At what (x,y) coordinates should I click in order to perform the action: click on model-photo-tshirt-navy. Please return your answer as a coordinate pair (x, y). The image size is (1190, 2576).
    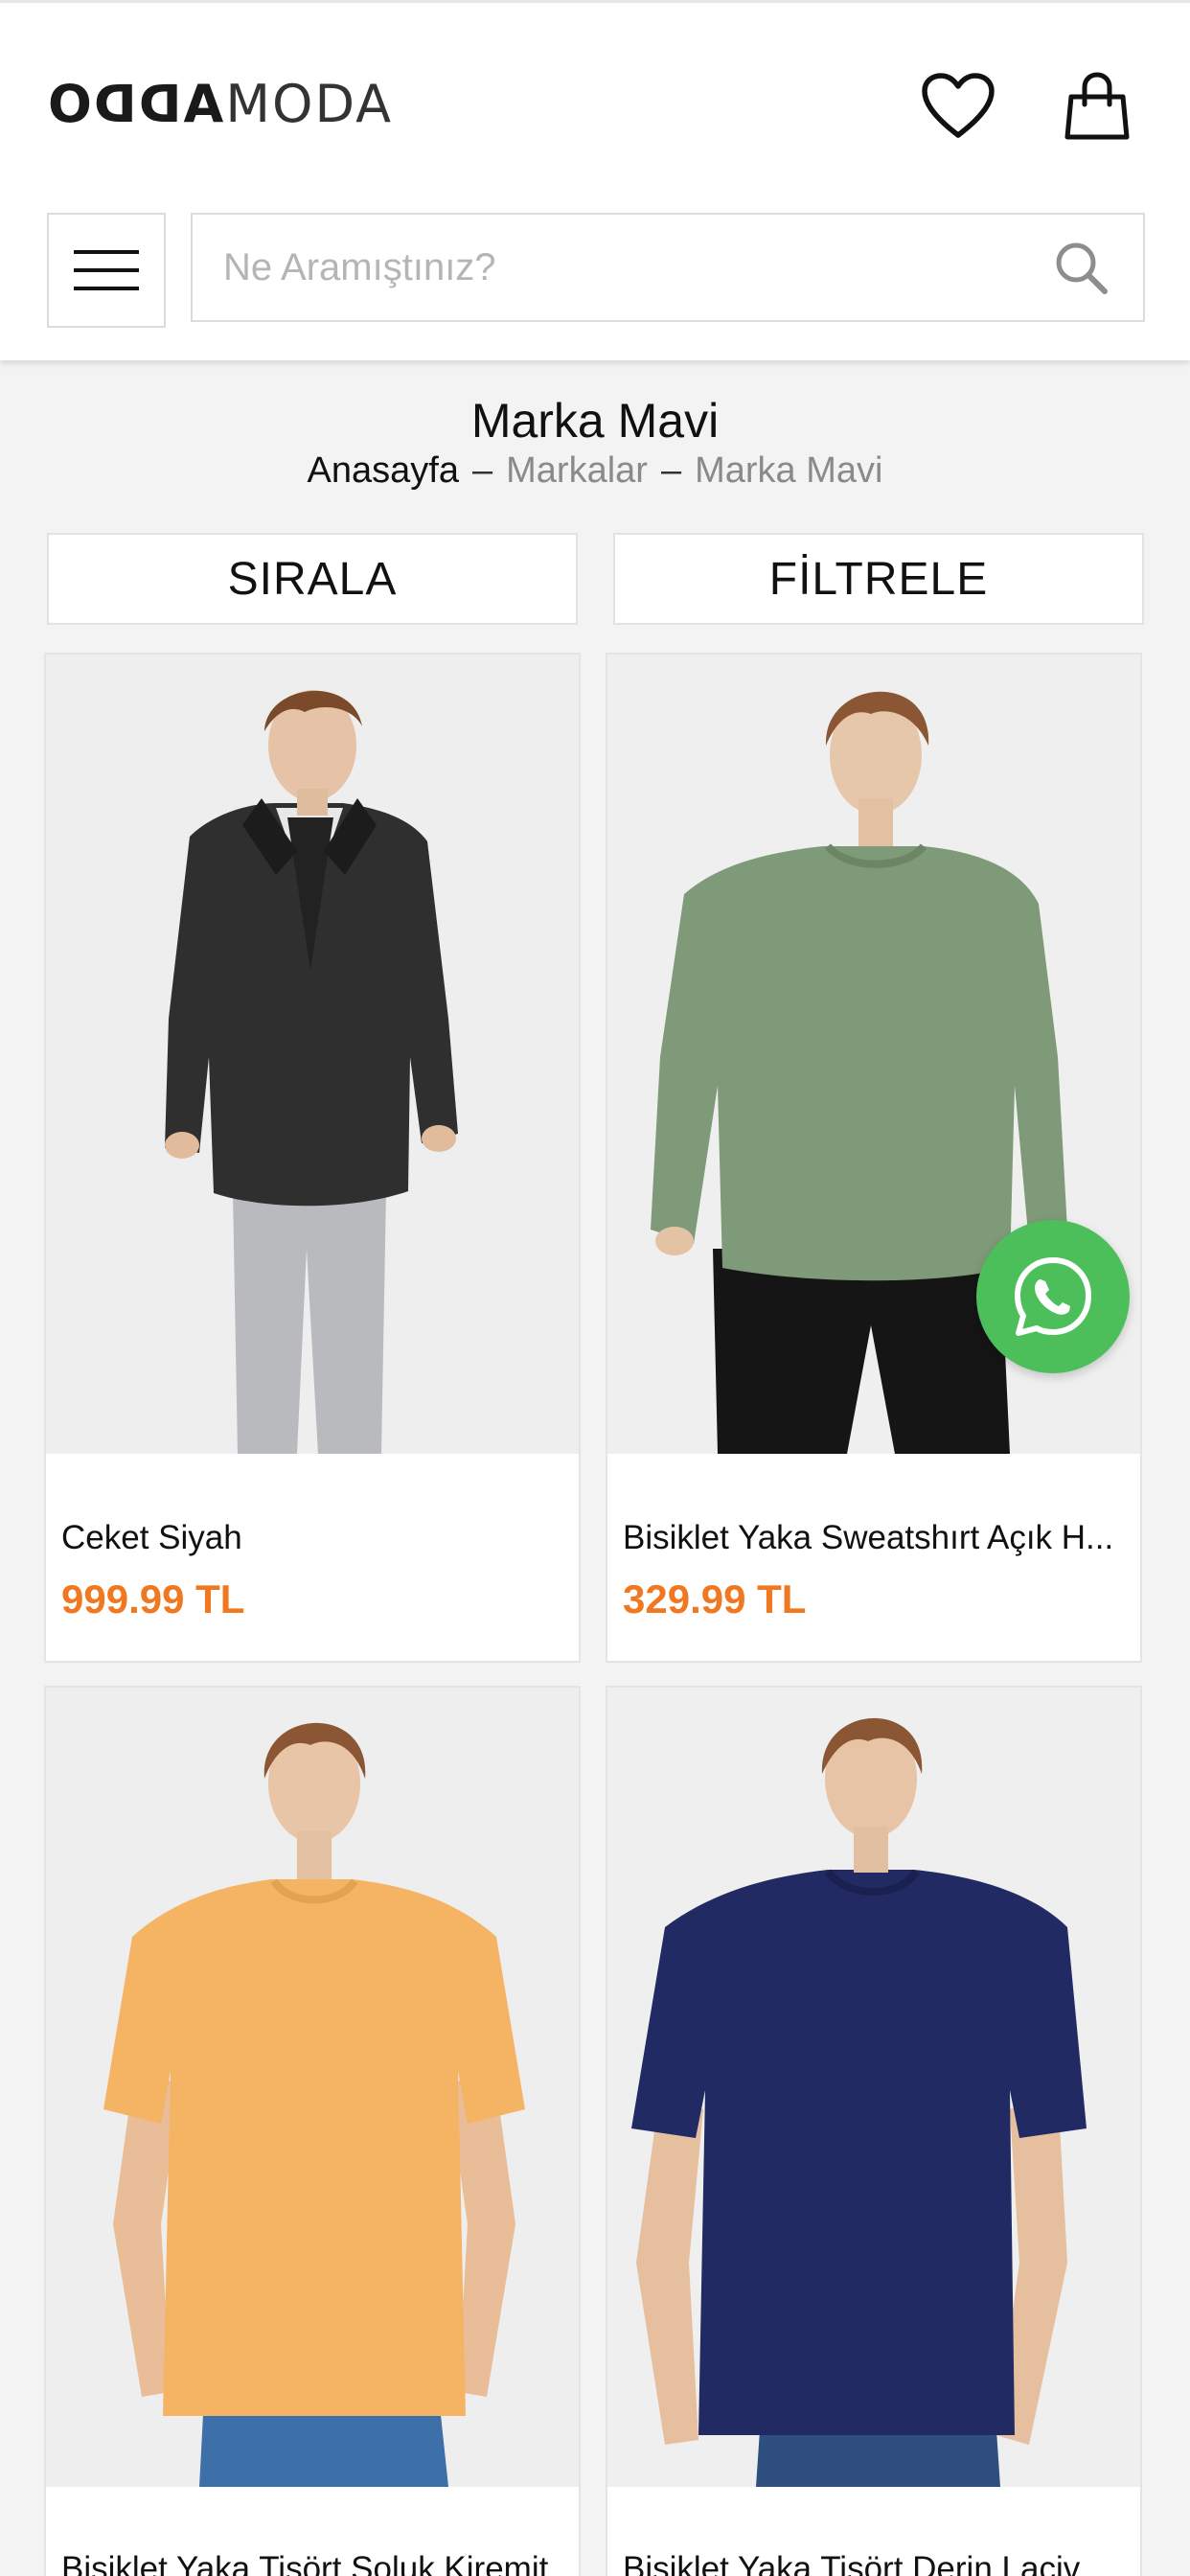
    Looking at the image, I should click on (873, 2087).